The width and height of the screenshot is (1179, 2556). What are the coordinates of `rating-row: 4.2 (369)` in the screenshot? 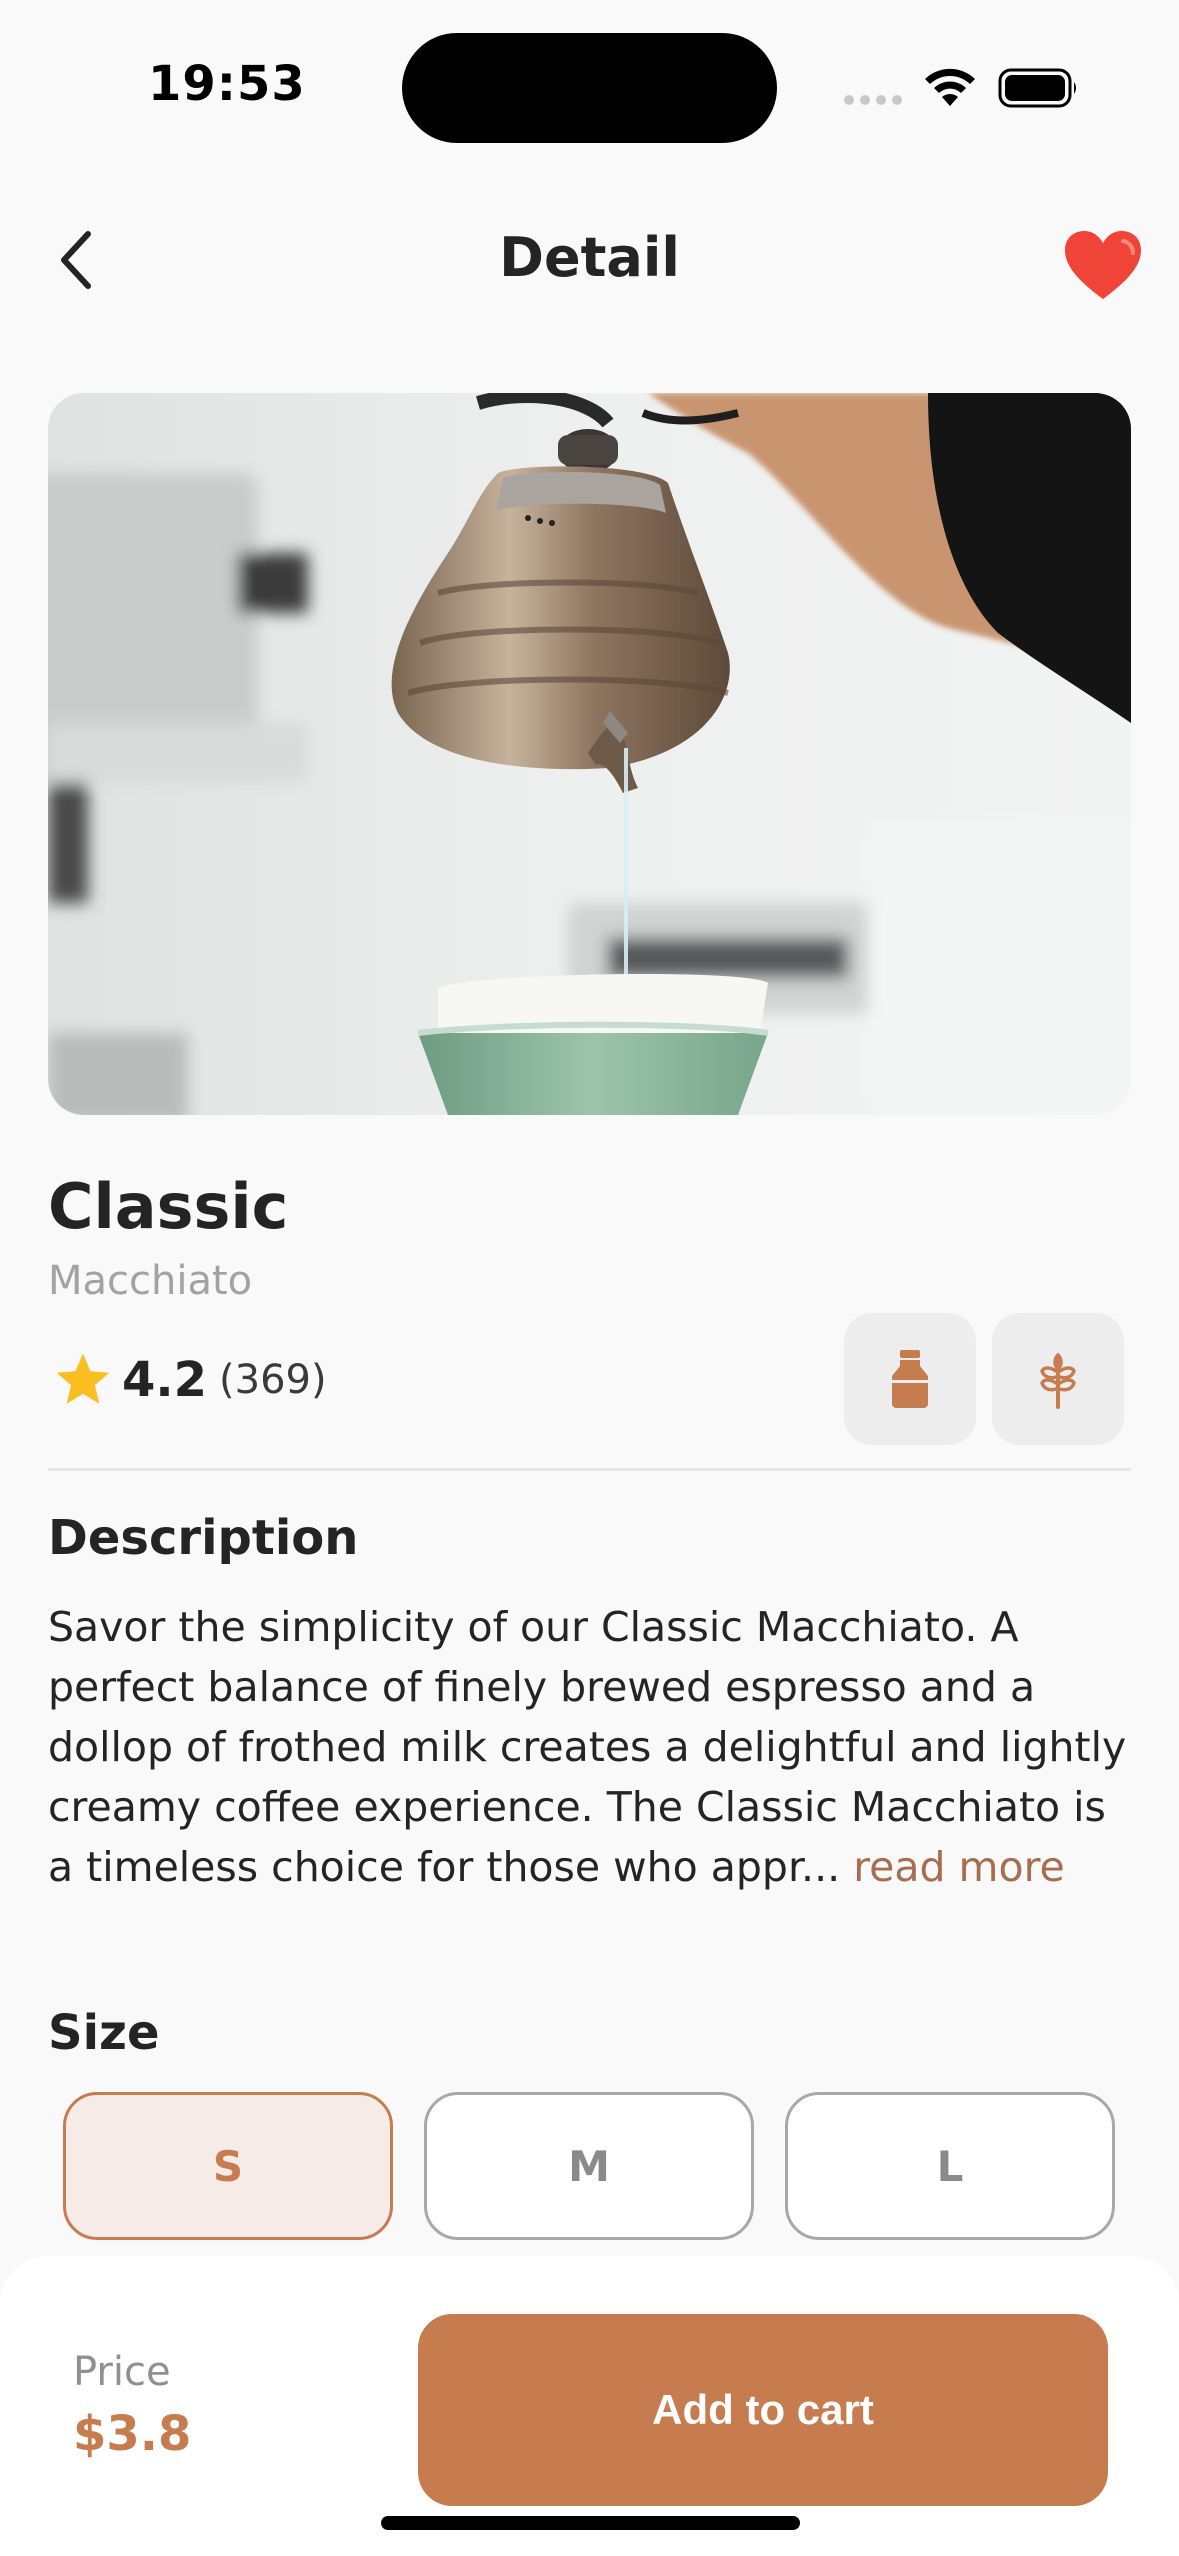 It's located at (189, 1380).